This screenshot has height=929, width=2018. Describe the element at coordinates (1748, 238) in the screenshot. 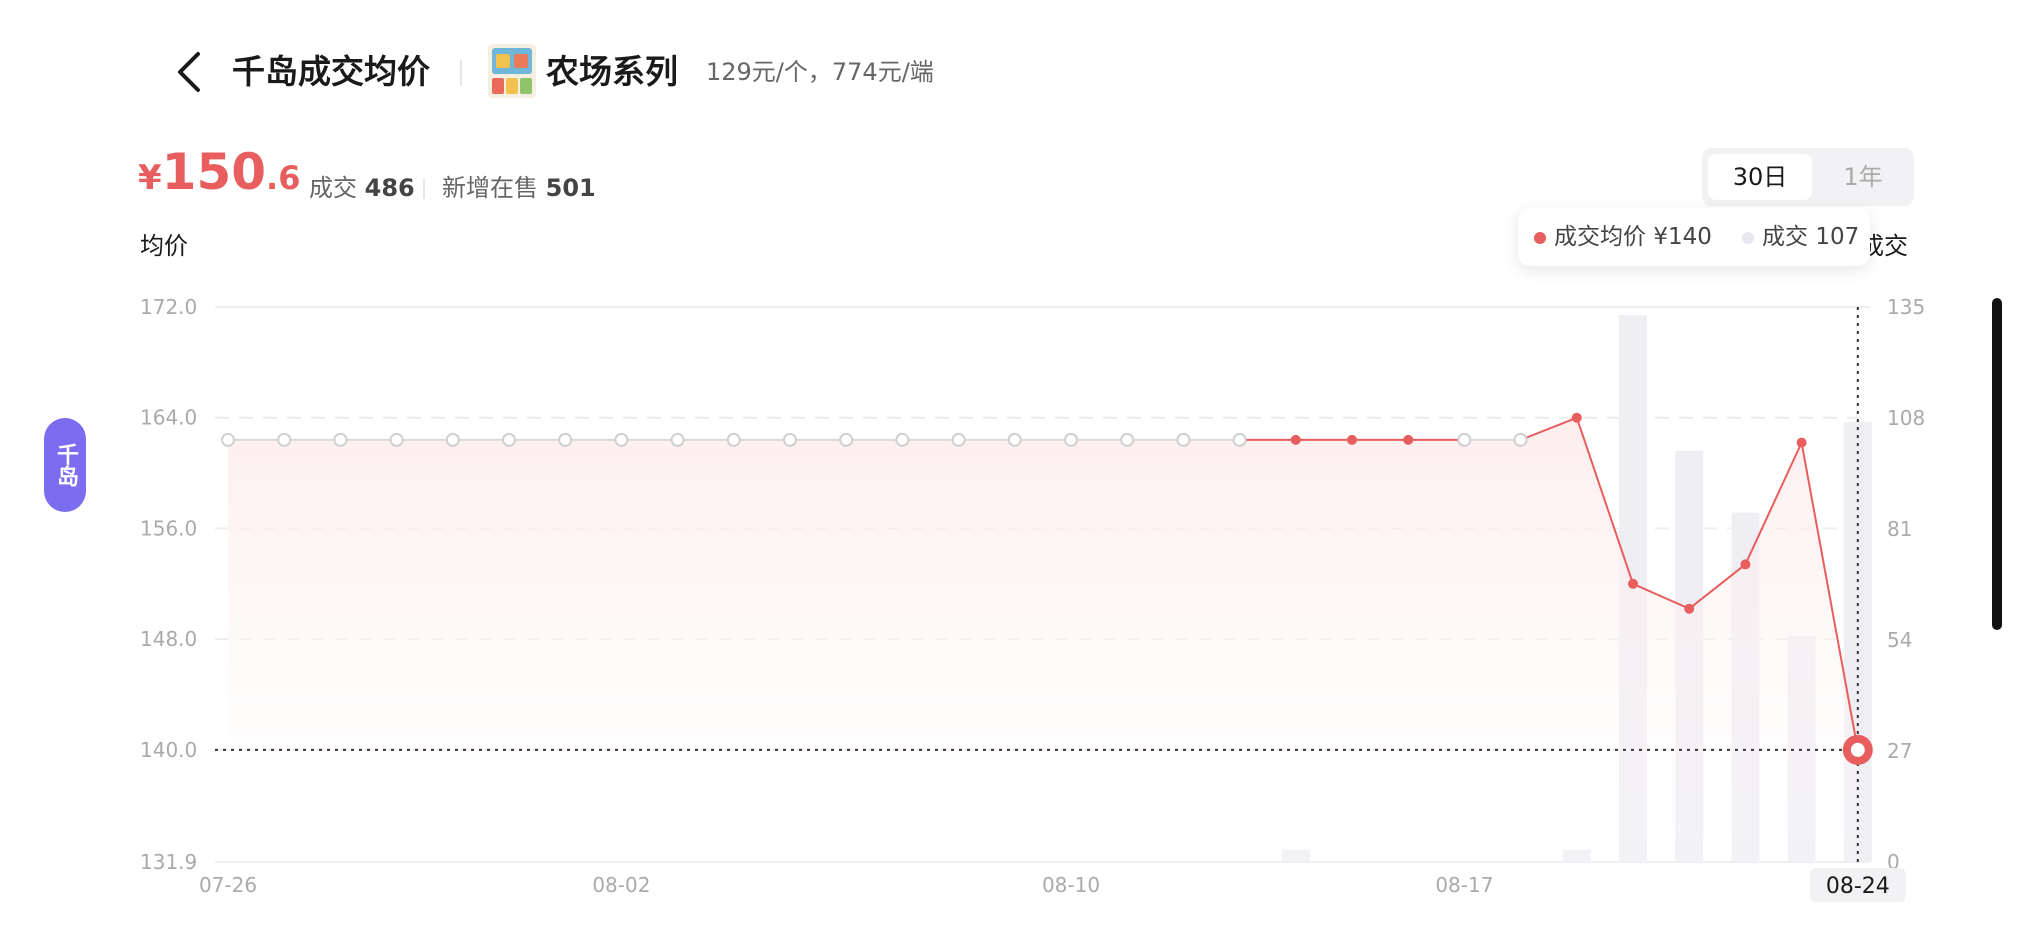

I see `deal-count-dot` at that location.